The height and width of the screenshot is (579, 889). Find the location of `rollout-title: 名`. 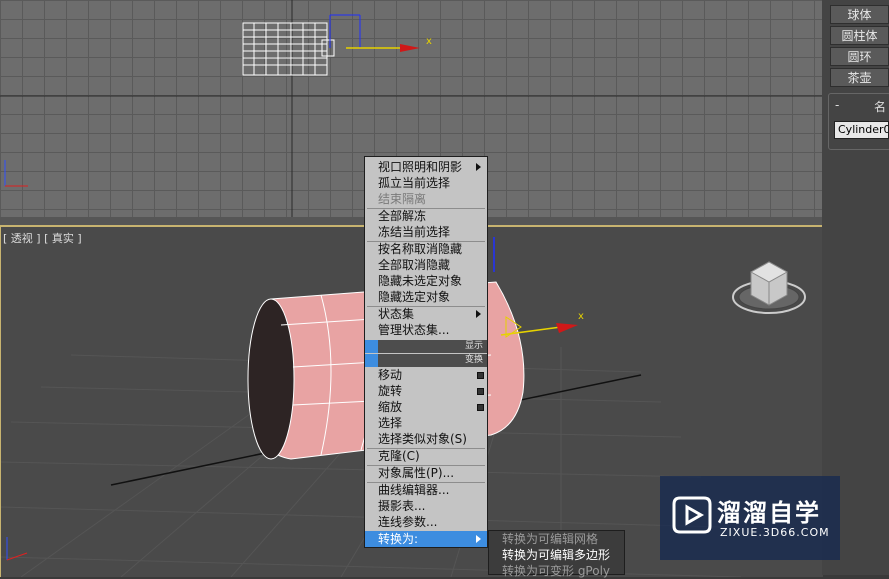

rollout-title: 名 is located at coordinates (880, 107).